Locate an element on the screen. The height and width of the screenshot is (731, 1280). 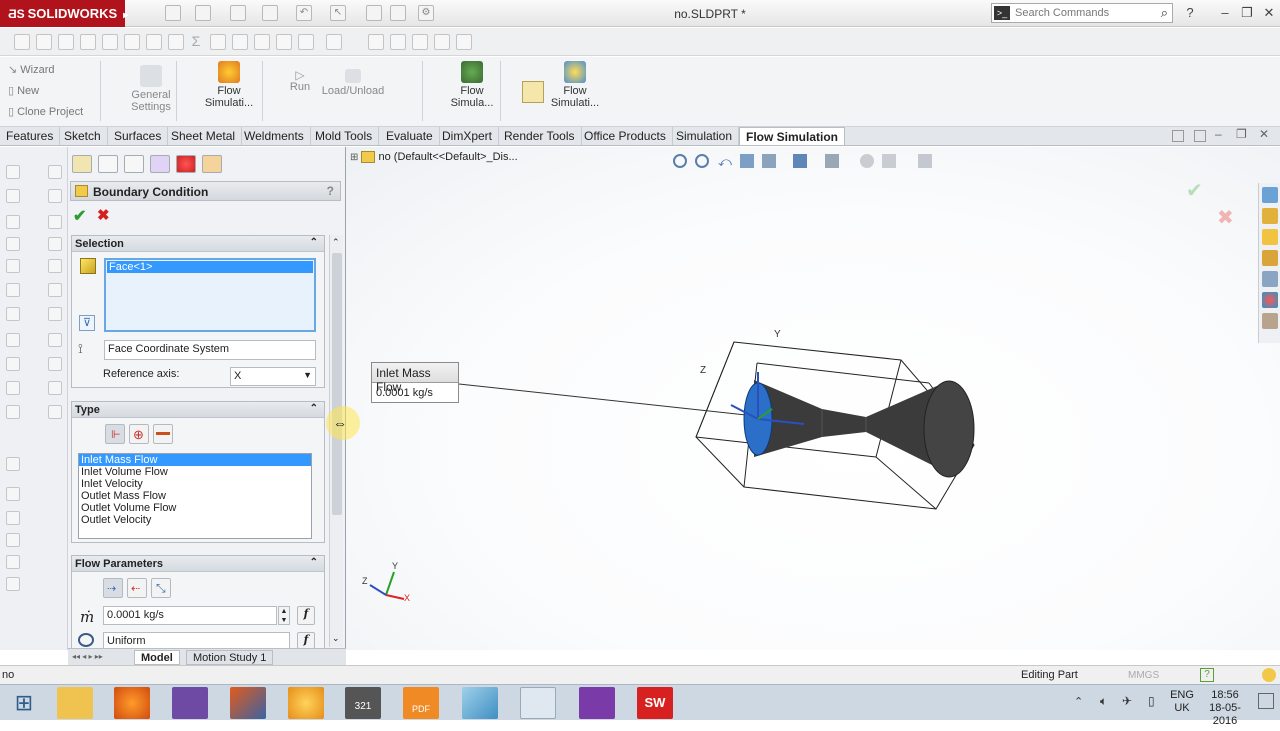
language-indicator: ENG UK is located at coordinates (1182, 702).